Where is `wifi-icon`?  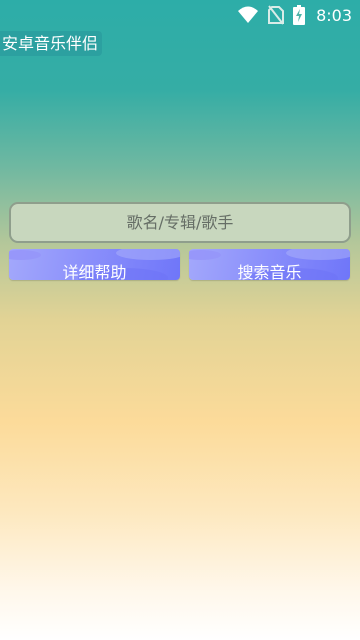 wifi-icon is located at coordinates (248, 15).